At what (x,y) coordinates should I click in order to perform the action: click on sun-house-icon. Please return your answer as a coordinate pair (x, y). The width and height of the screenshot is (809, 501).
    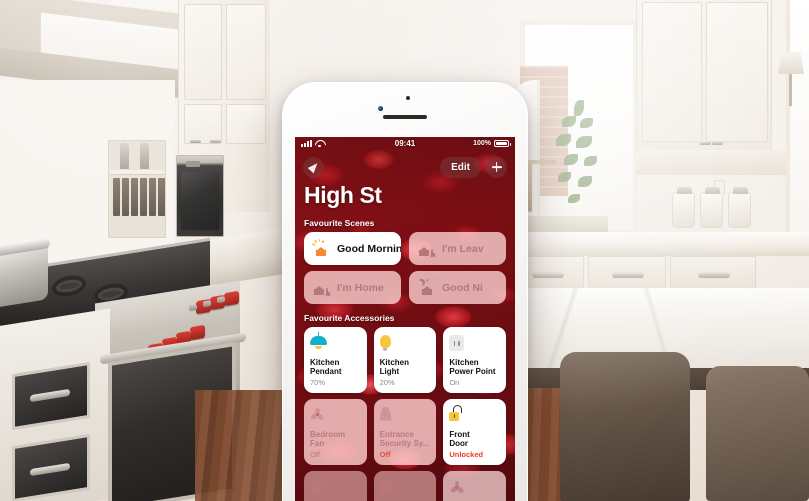
    Looking at the image, I should click on (320, 248).